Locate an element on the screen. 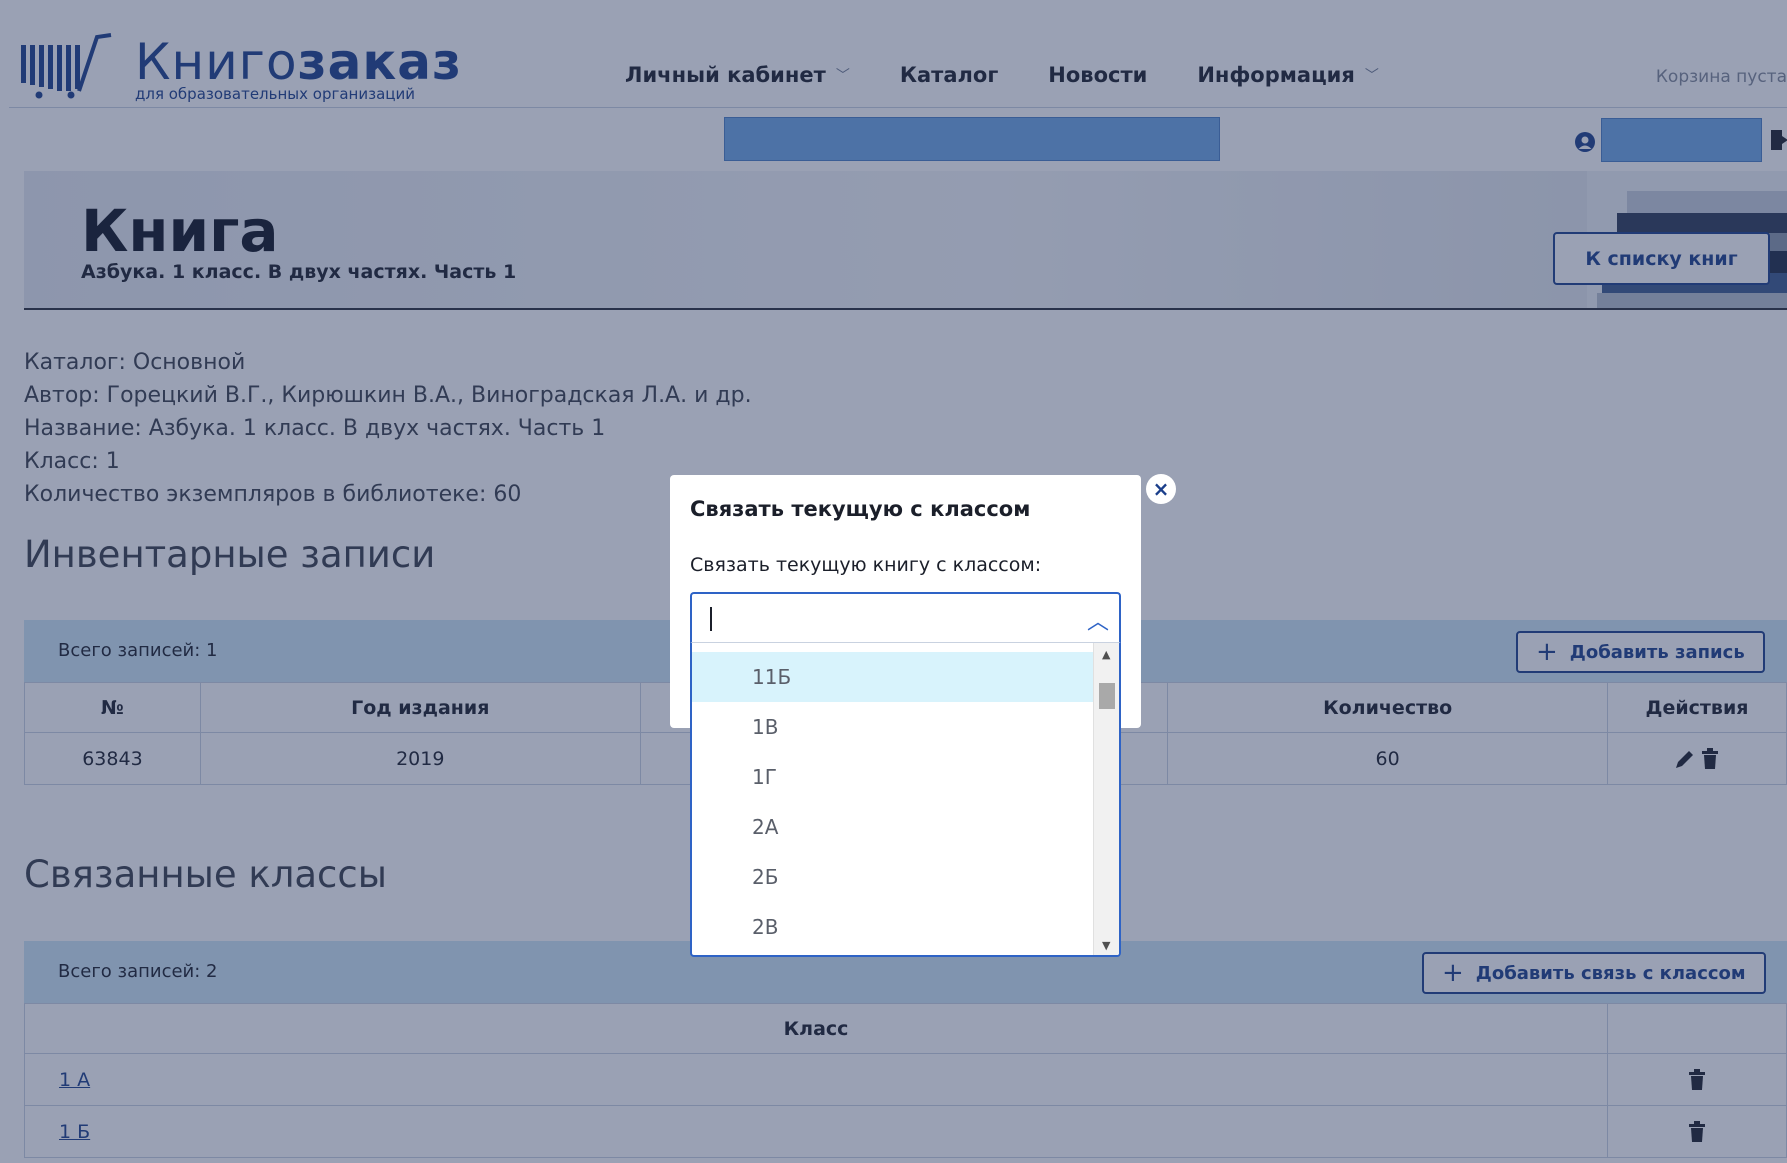  modal-title: Связать текущую с классом is located at coordinates (860, 509).